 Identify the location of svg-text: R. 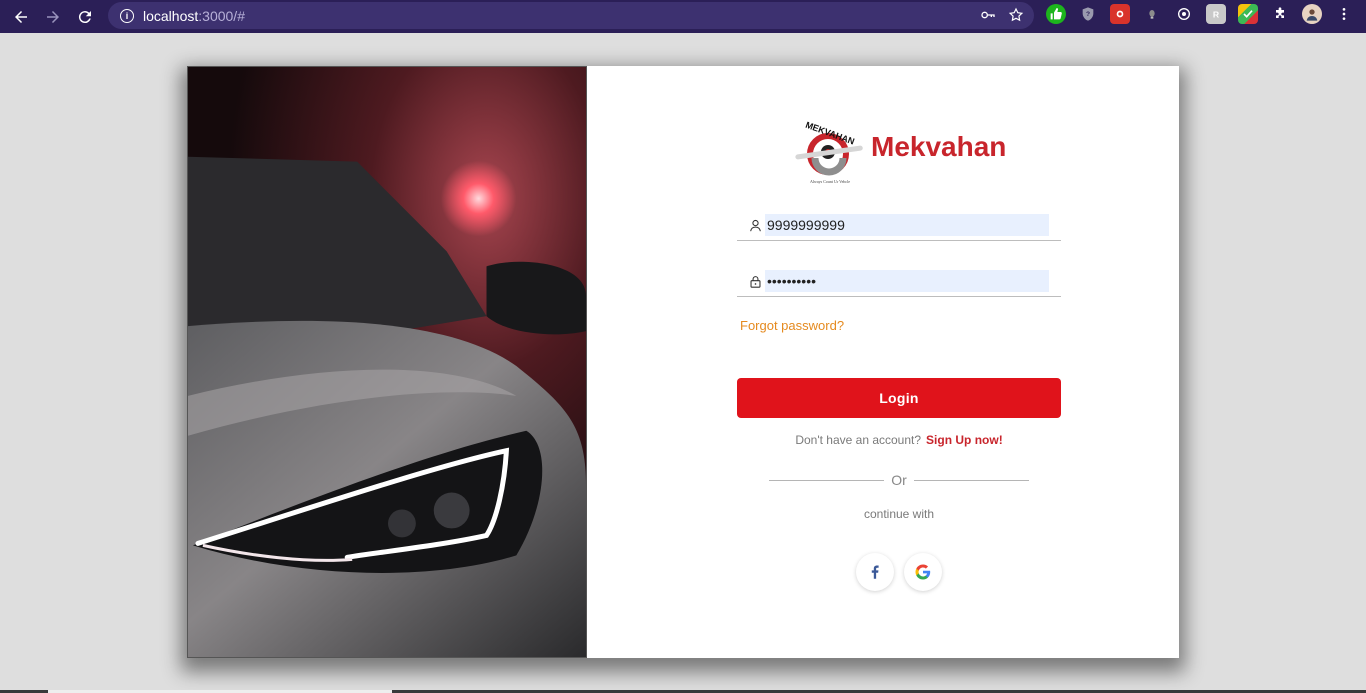
(1216, 14).